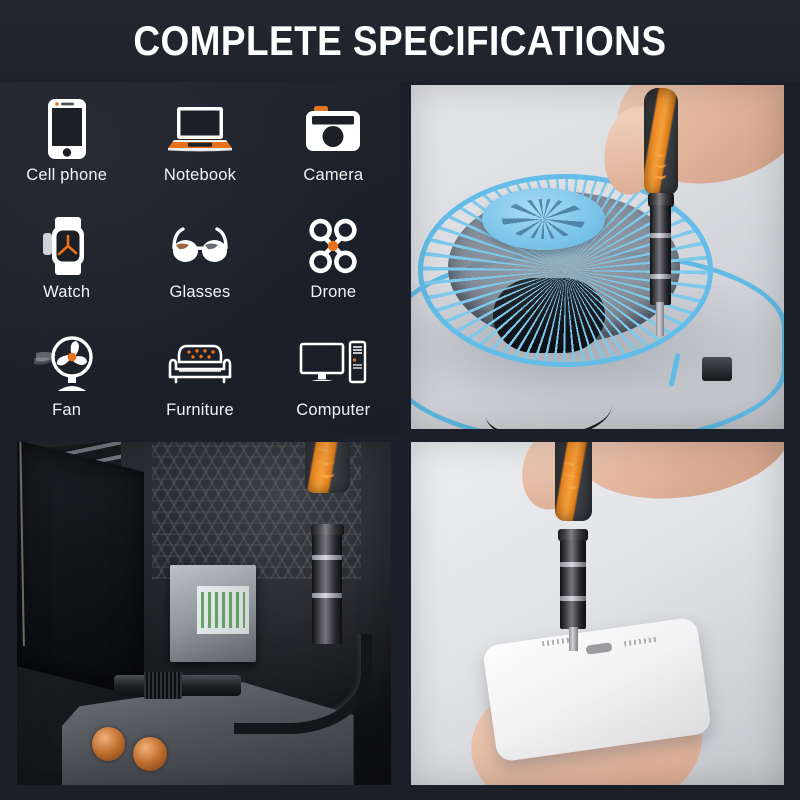 Image resolution: width=800 pixels, height=800 pixels. Describe the element at coordinates (200, 175) in the screenshot. I see `spec-label: Notebook` at that location.